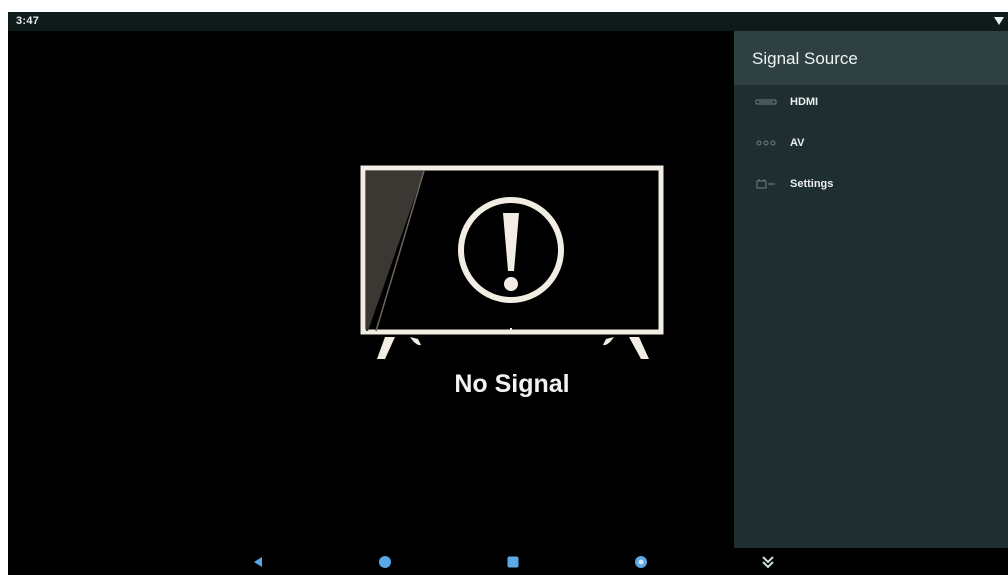 The height and width of the screenshot is (575, 1008). Describe the element at coordinates (508, 21) in the screenshot. I see `status-bar: 3:47` at that location.